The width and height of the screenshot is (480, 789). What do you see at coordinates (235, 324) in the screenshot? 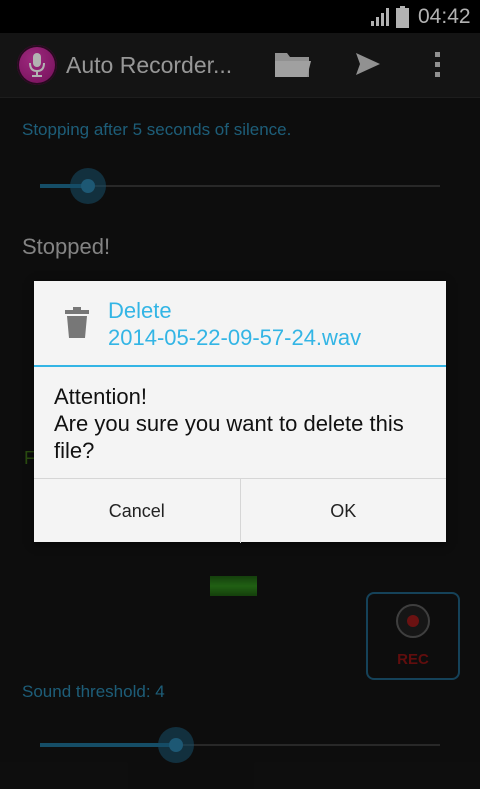
I see `dialog-title: Delete 2014-05-22-09-57-24.wav` at bounding box center [235, 324].